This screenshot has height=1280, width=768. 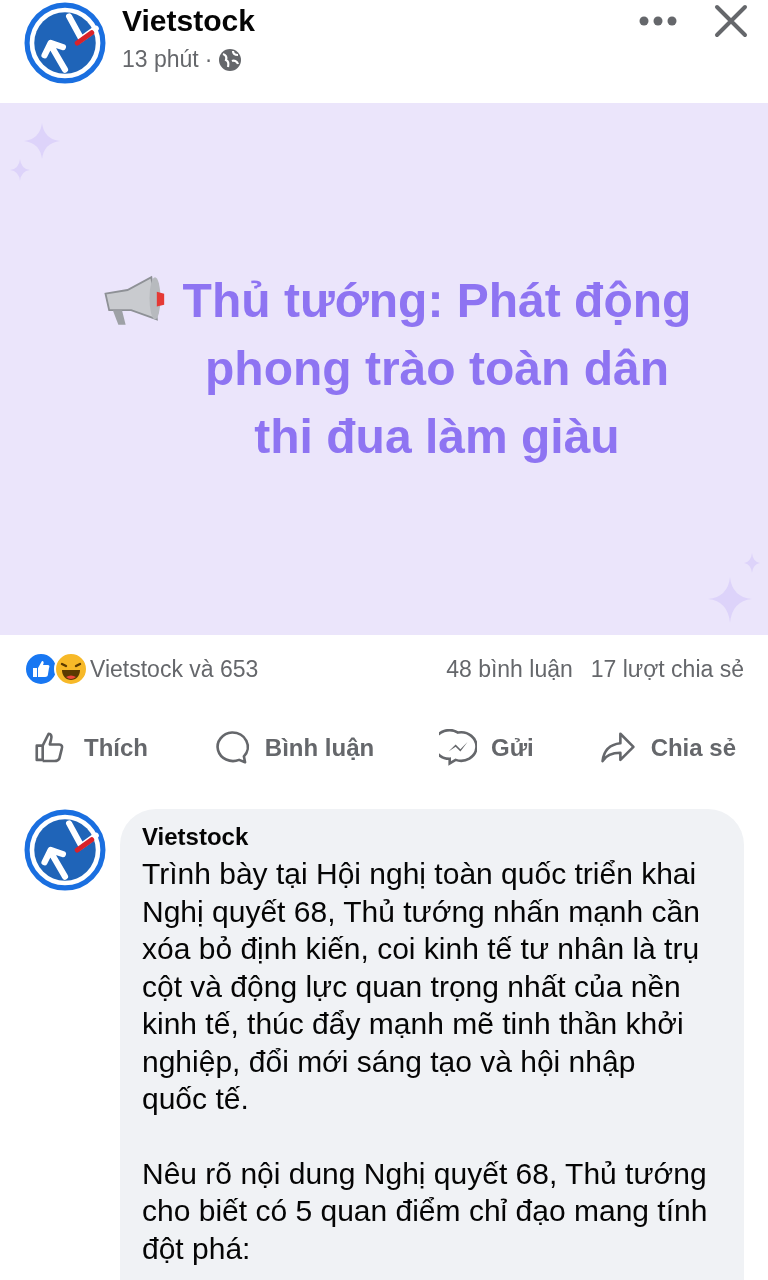 What do you see at coordinates (41, 669) in the screenshot?
I see `like-reaction-icon` at bounding box center [41, 669].